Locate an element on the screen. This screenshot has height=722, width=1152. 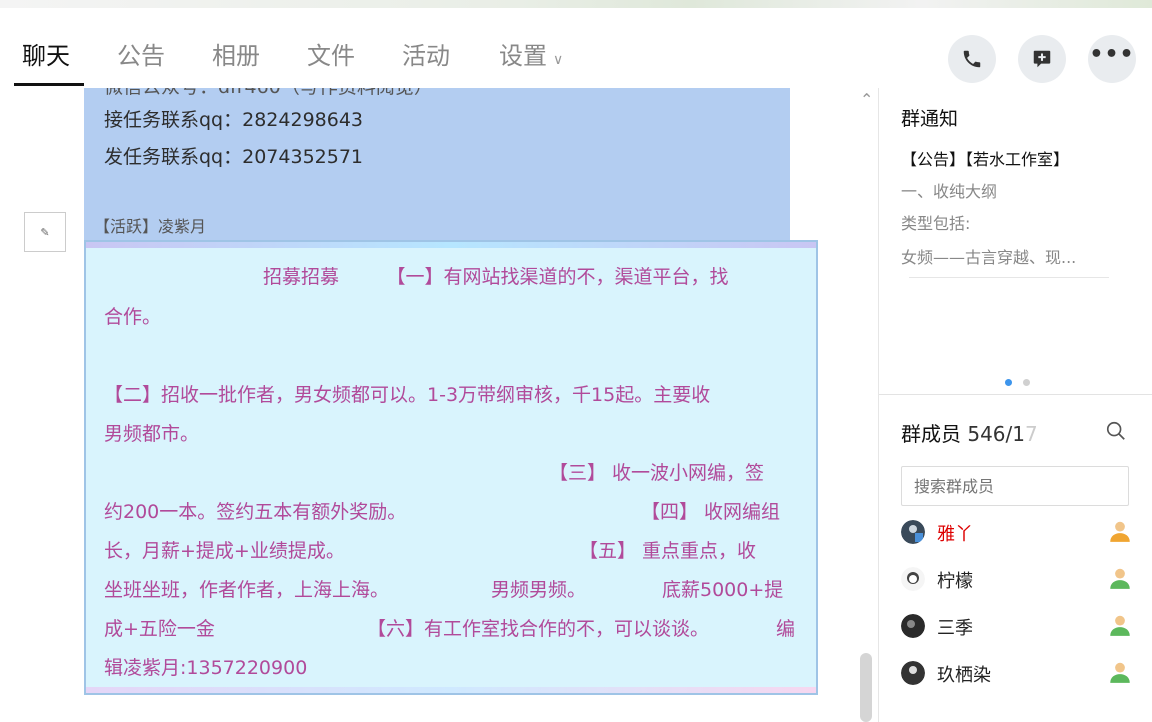
tab-settings-label: 设置 is located at coordinates (523, 56).